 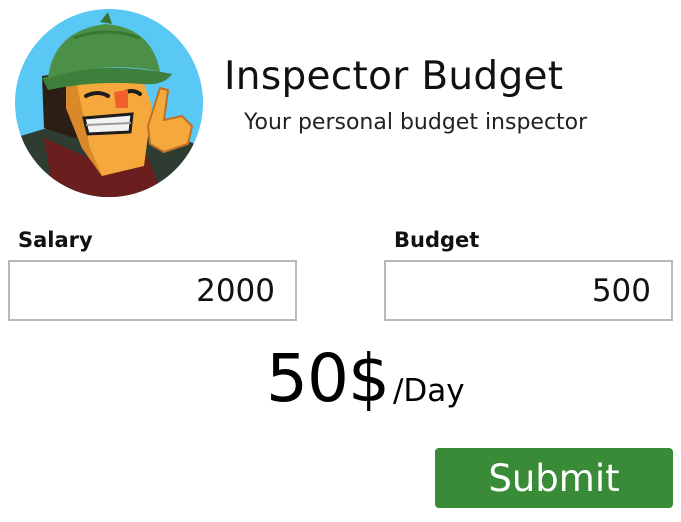 I want to click on budget-input, so click(x=528, y=290).